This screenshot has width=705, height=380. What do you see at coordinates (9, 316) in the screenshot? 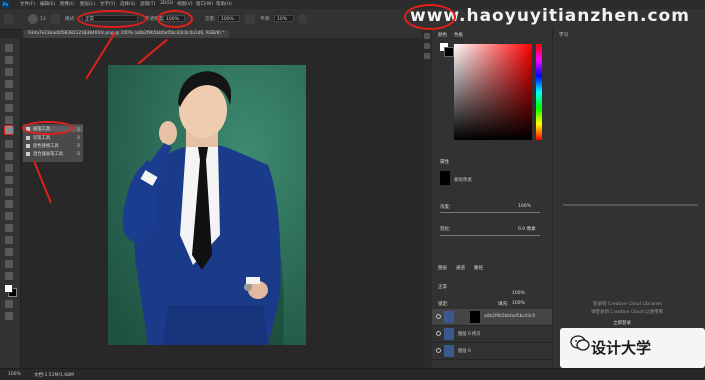
I see `screen-mode-icon` at bounding box center [9, 316].